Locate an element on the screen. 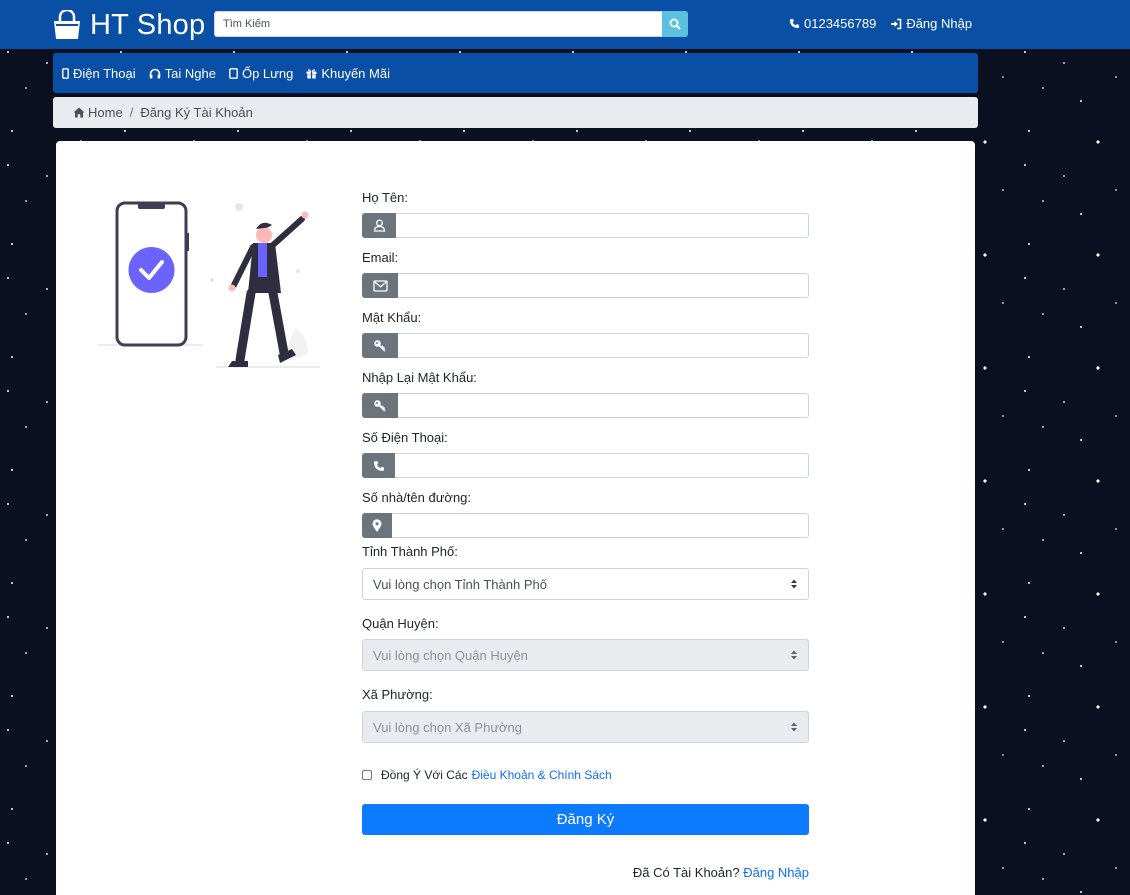 The height and width of the screenshot is (895, 1130). phone-label: Số Điện Thoại: is located at coordinates (405, 437).